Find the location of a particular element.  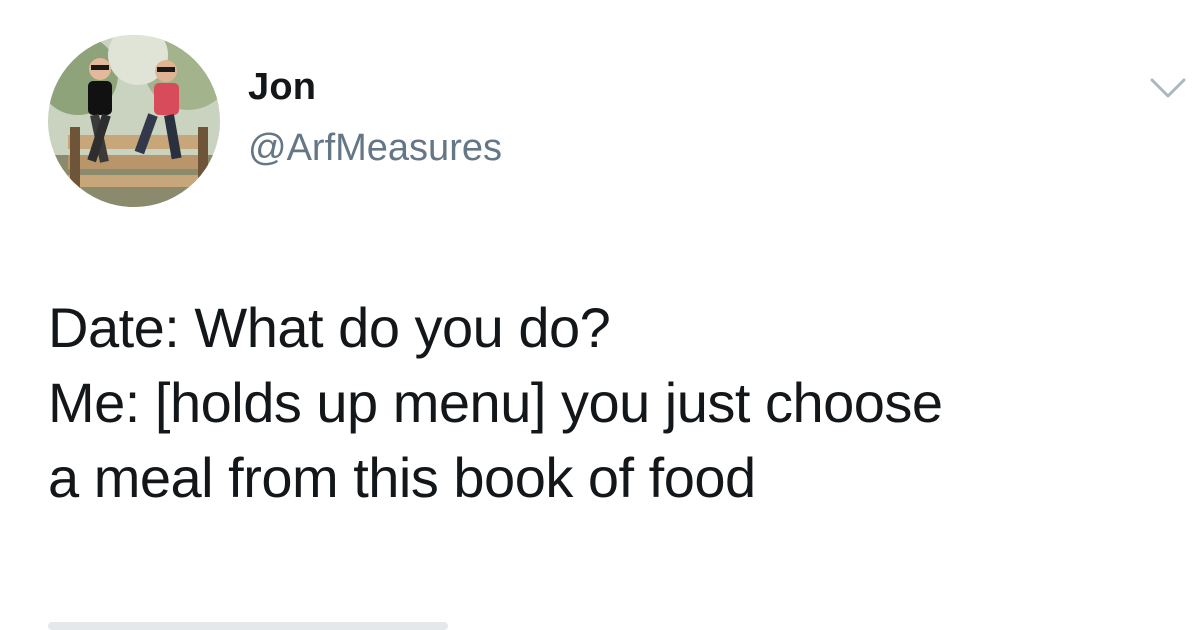

avatar is located at coordinates (134, 121).